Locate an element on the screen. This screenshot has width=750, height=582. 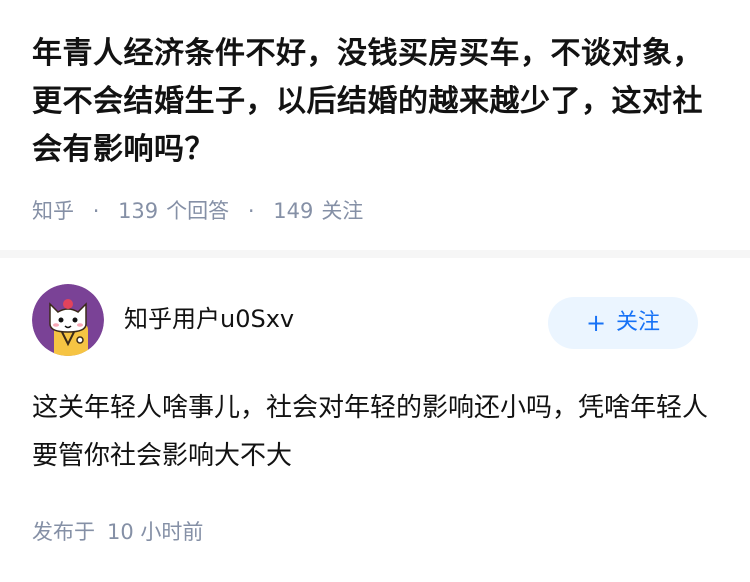
section-divider is located at coordinates (375, 254).